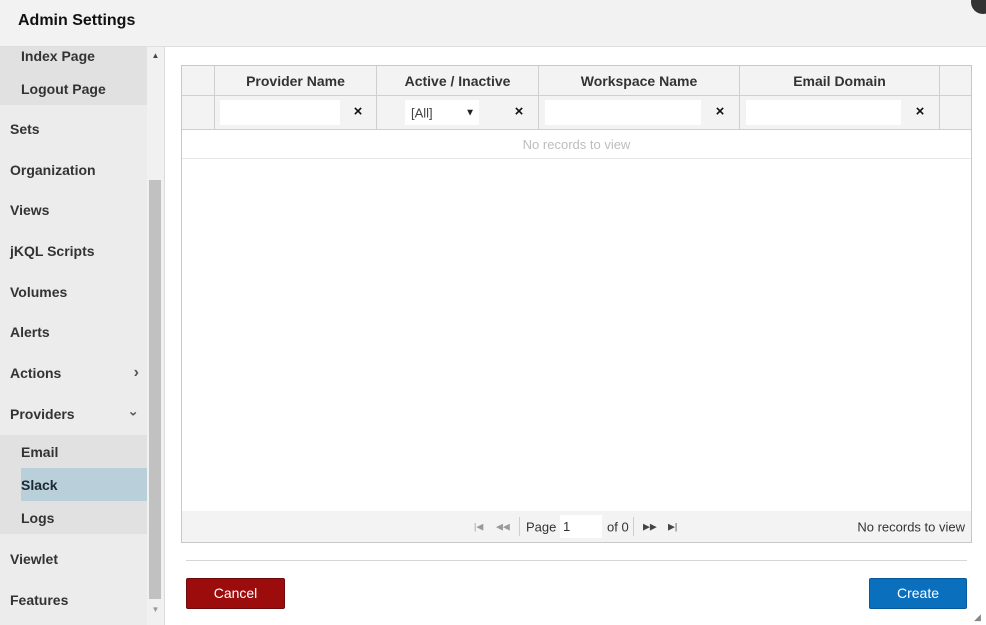  I want to click on page-label: Page, so click(541, 526).